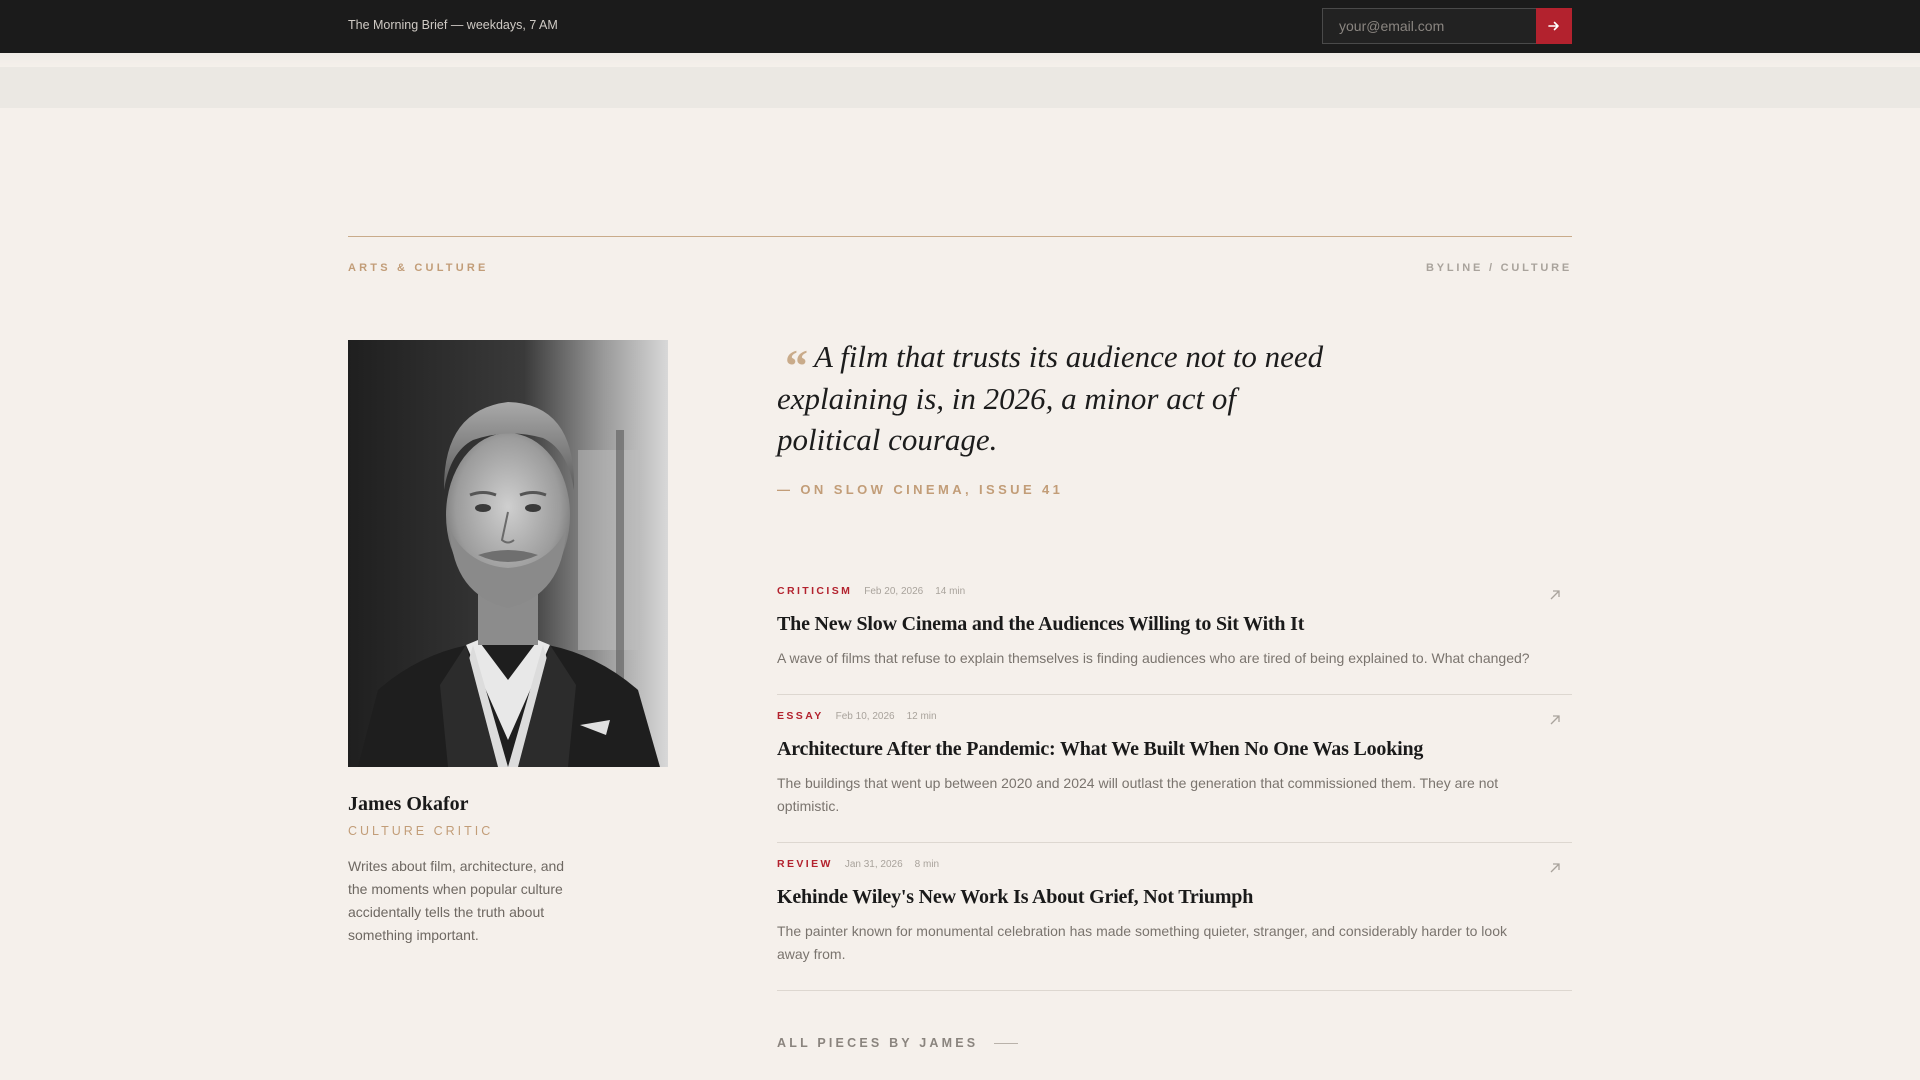 The image size is (1920, 1080). Describe the element at coordinates (950, 591) in the screenshot. I see `article-read-time: 14 min` at that location.